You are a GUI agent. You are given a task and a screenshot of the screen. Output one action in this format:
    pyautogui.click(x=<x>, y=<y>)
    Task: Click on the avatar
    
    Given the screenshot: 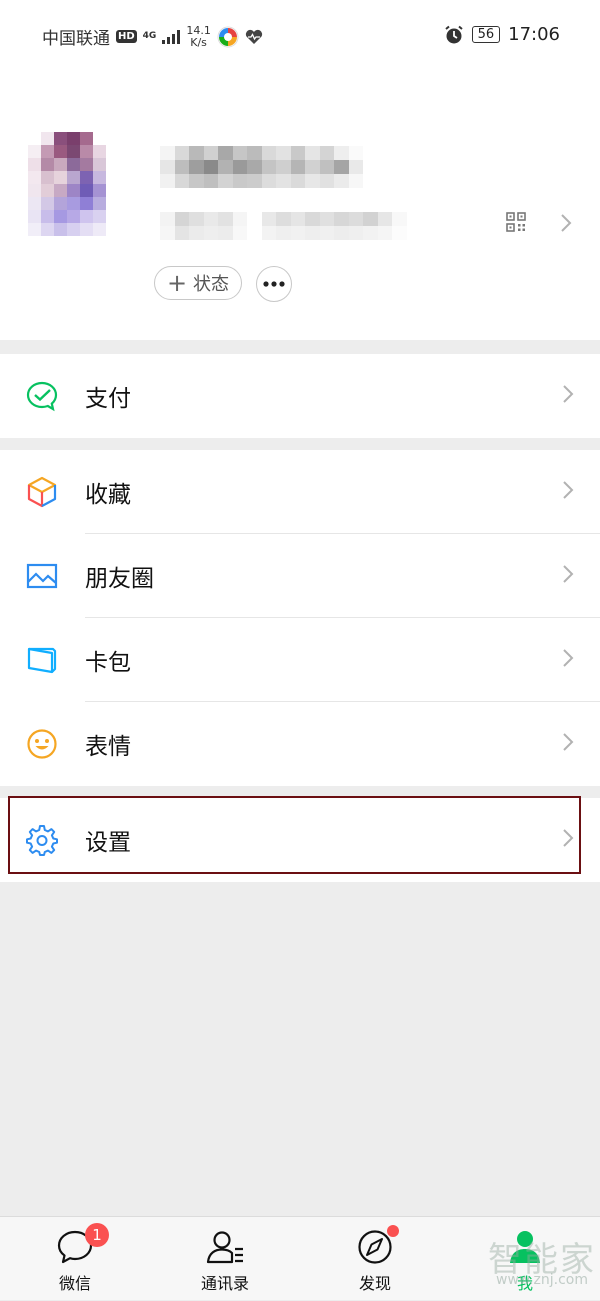 What is the action you would take?
    pyautogui.click(x=80, y=184)
    